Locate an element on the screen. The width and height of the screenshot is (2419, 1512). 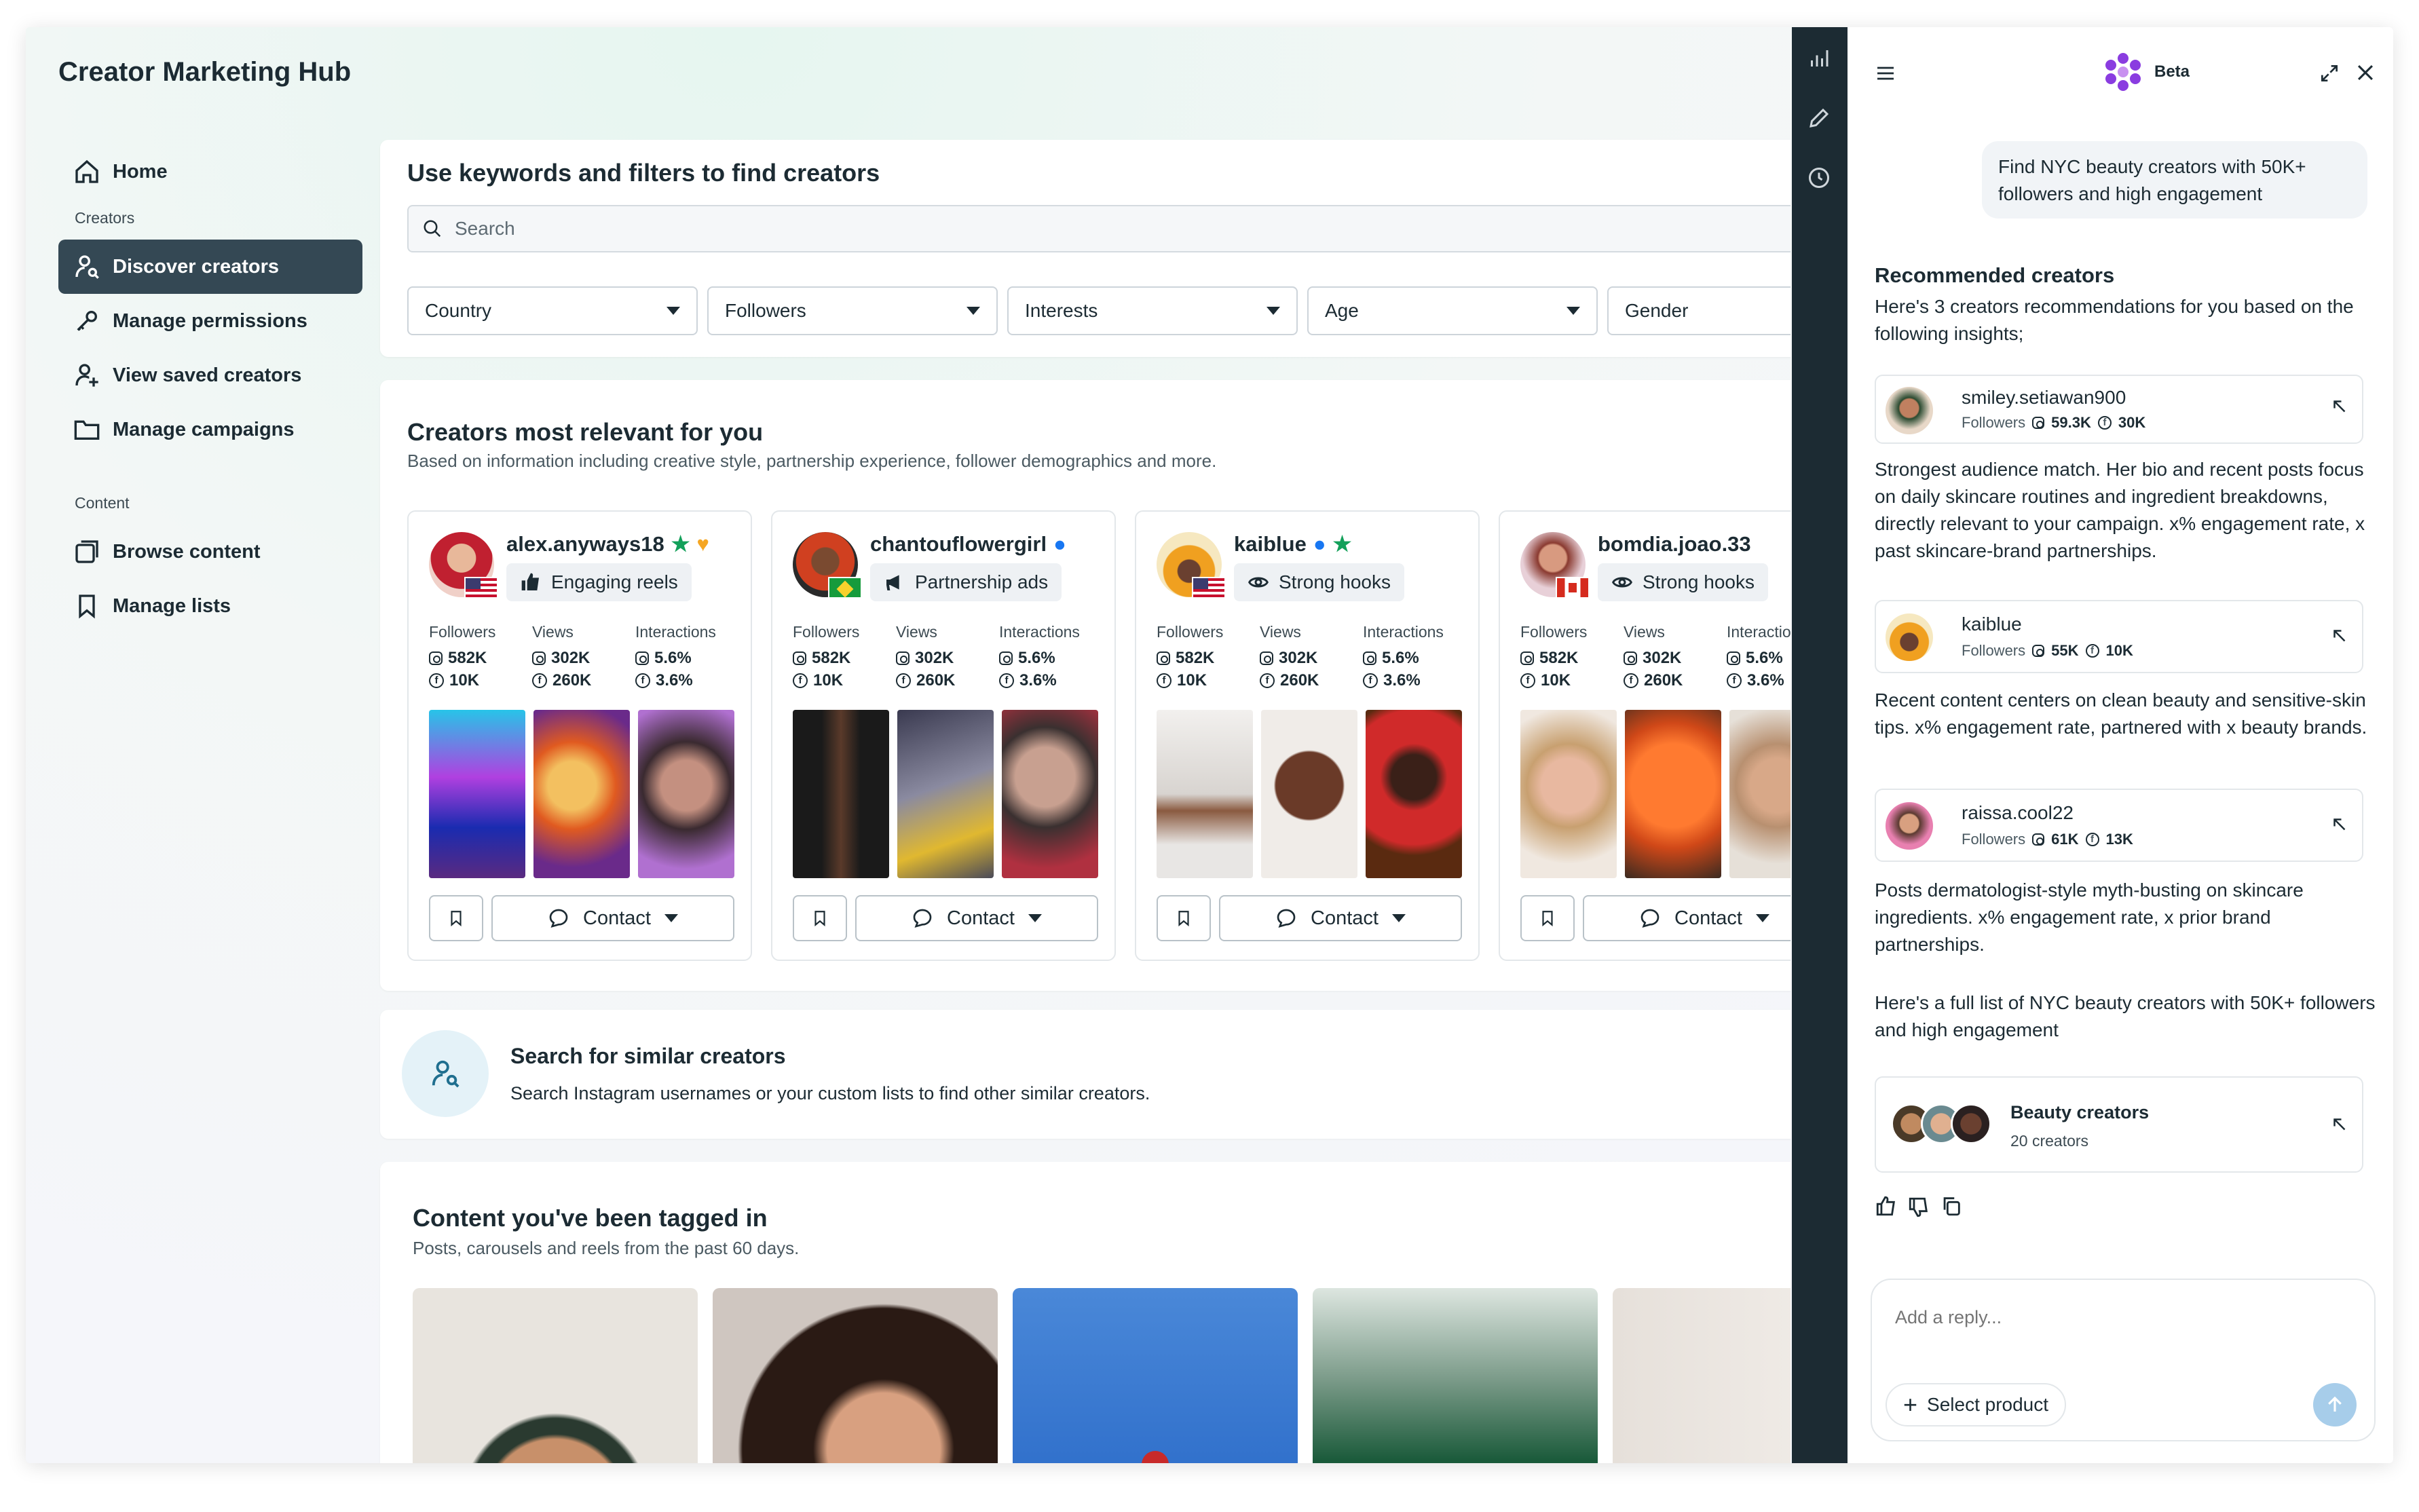
reply-box: + Select product is located at coordinates (2123, 1360).